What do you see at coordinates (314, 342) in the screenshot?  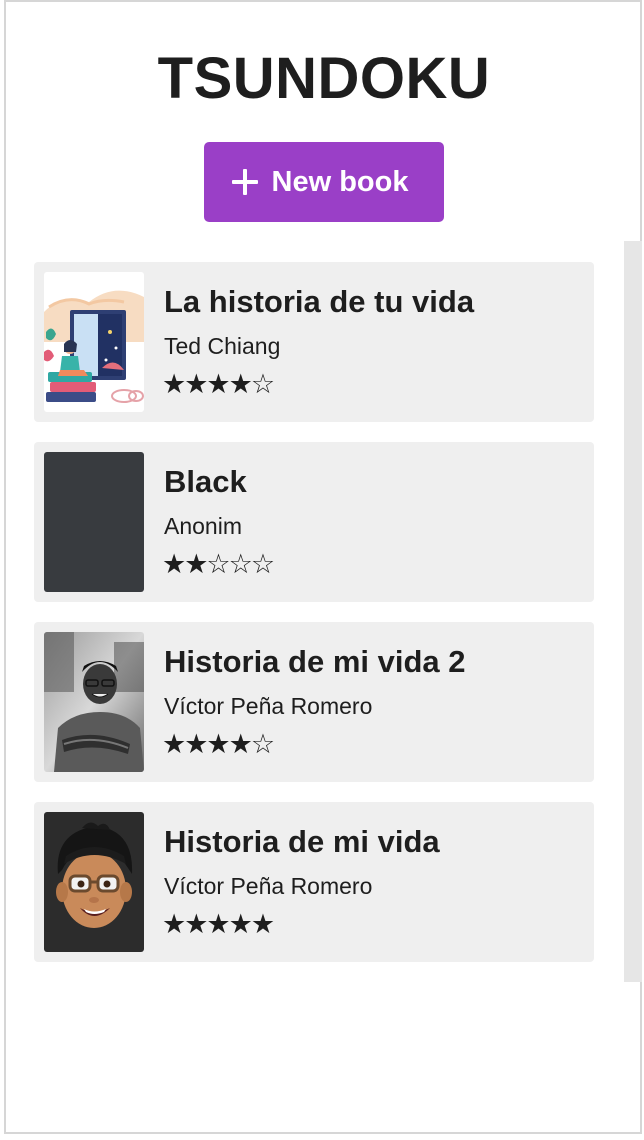 I see `book-card: La historia de tu vida Ted Chiang ★★★★☆` at bounding box center [314, 342].